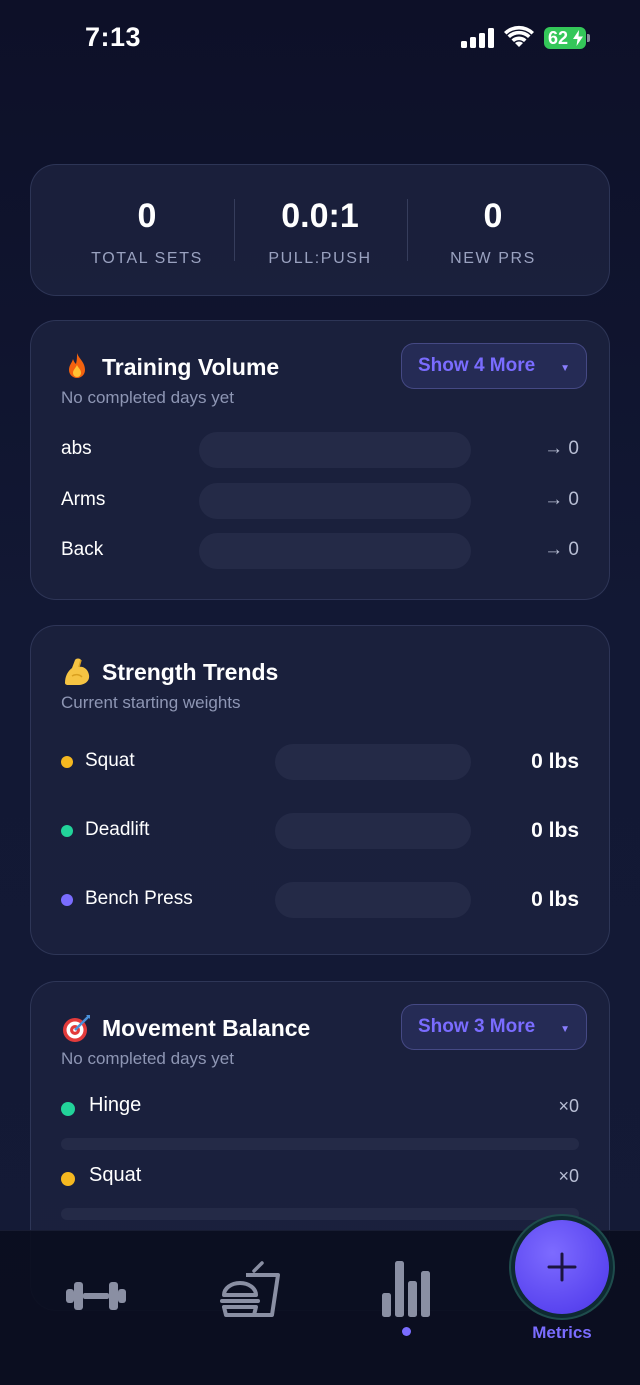 Image resolution: width=640 pixels, height=1385 pixels. Describe the element at coordinates (519, 36) in the screenshot. I see `wifi-icon` at that location.